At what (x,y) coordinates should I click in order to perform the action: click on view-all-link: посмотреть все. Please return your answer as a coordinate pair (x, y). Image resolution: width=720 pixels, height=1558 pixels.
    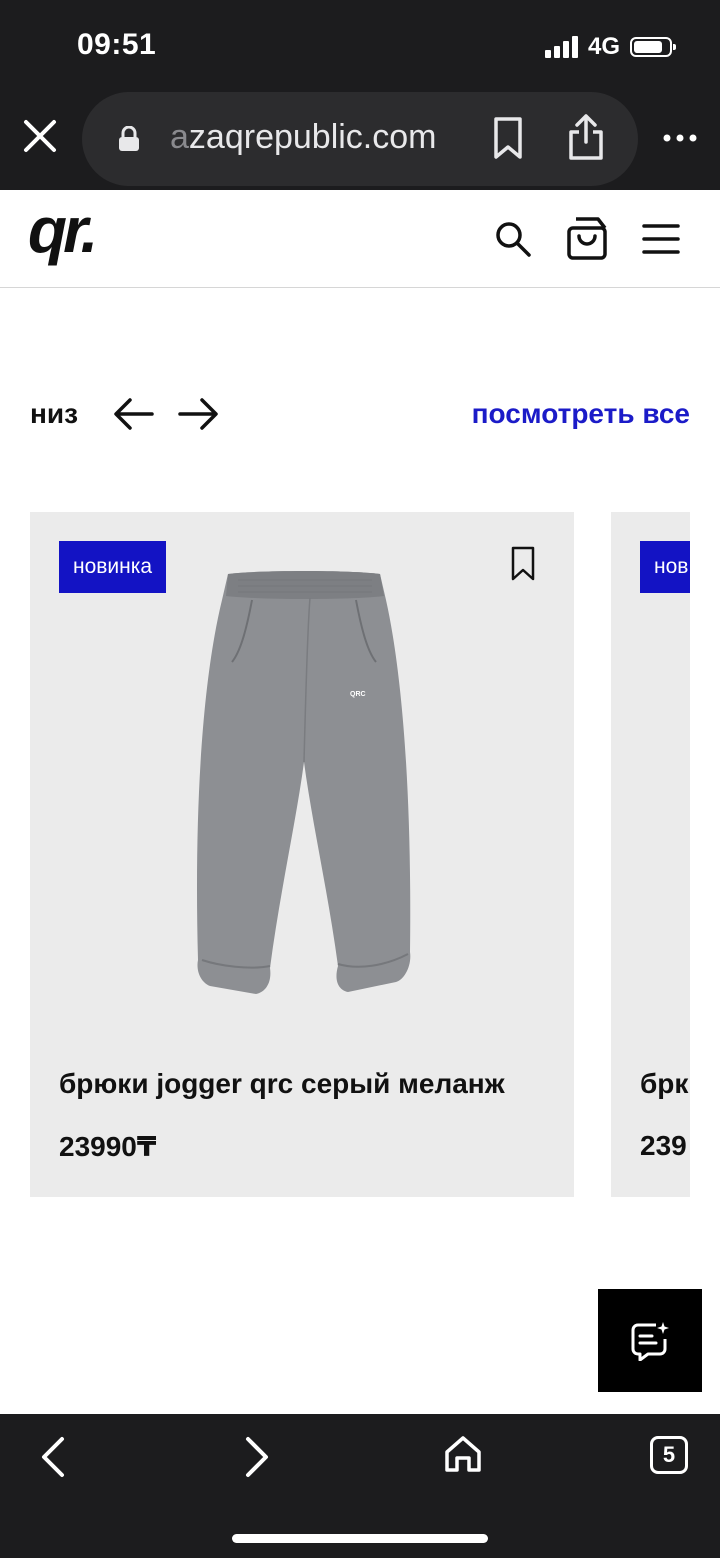
    Looking at the image, I should click on (581, 414).